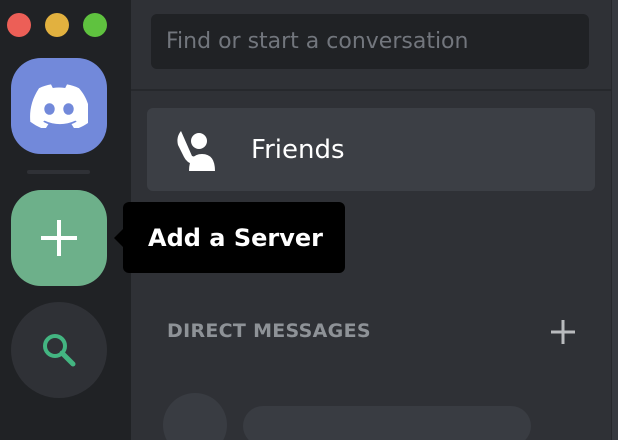  Describe the element at coordinates (196, 151) in the screenshot. I see `friends-icon` at that location.